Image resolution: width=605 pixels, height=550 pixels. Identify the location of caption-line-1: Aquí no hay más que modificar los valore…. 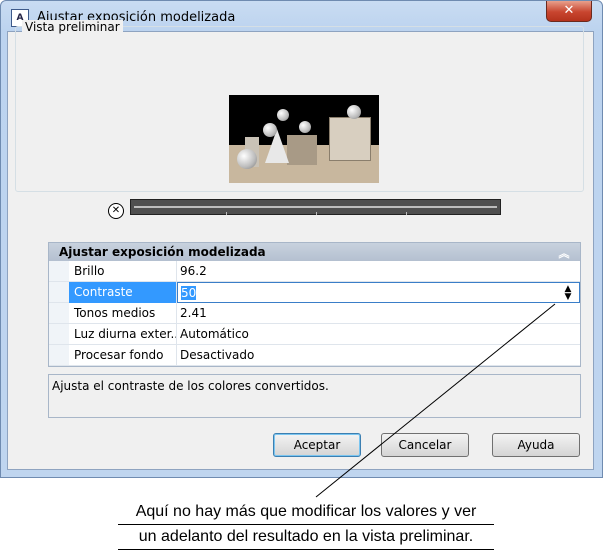
(306, 512).